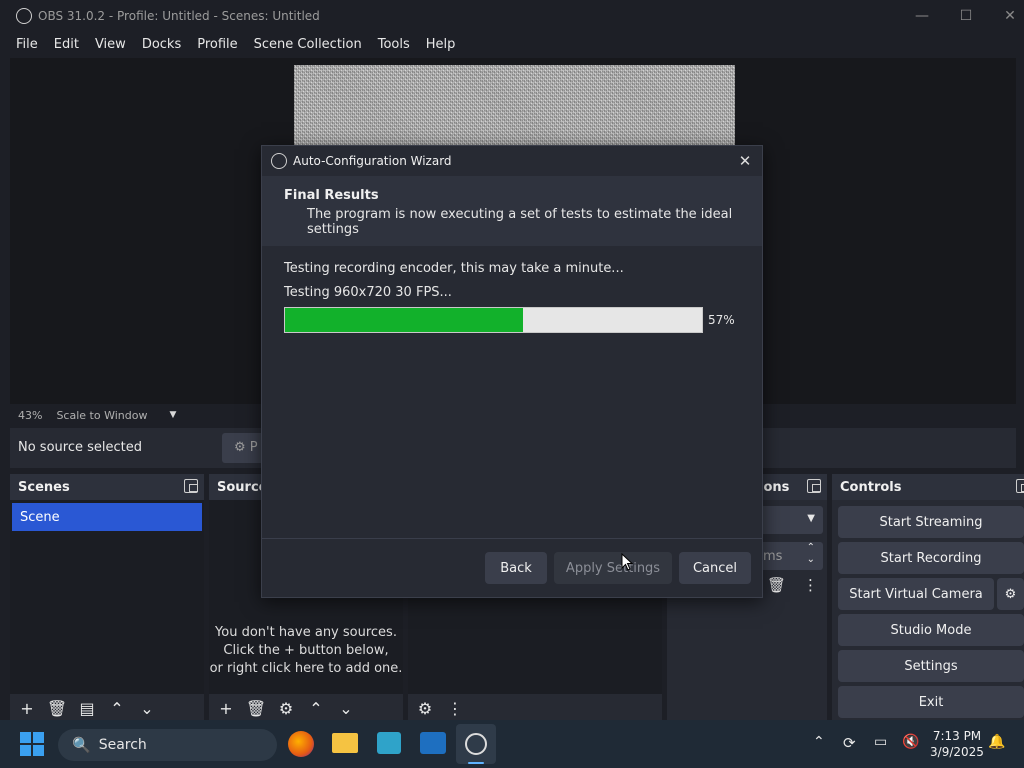 This screenshot has height=768, width=1024. I want to click on menu-edit: Edit, so click(66, 44).